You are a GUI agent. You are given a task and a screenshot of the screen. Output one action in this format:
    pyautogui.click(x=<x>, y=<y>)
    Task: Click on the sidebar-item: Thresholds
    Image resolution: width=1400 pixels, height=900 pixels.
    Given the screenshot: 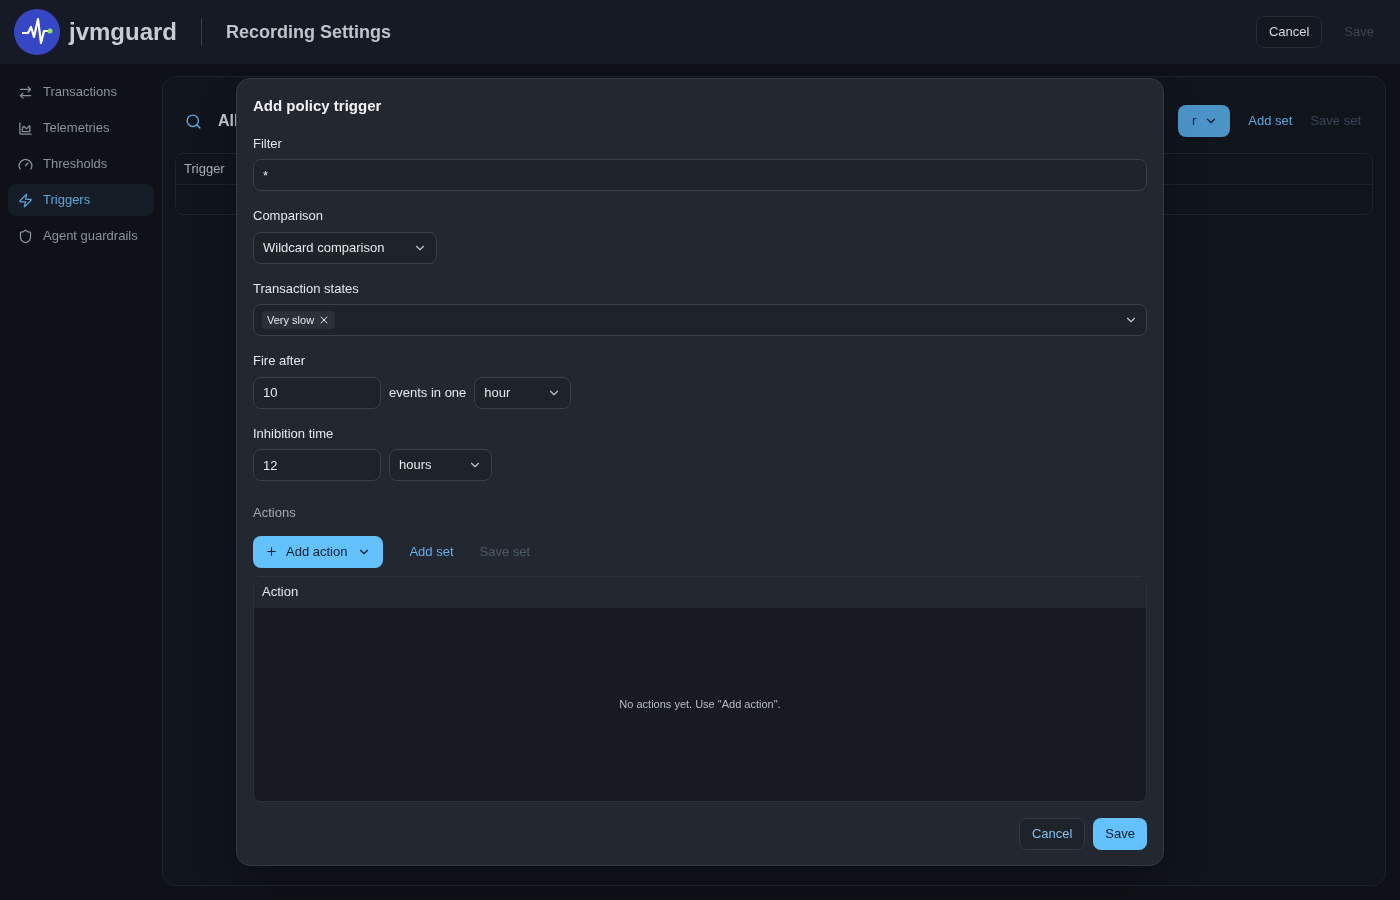 What is the action you would take?
    pyautogui.click(x=81, y=164)
    